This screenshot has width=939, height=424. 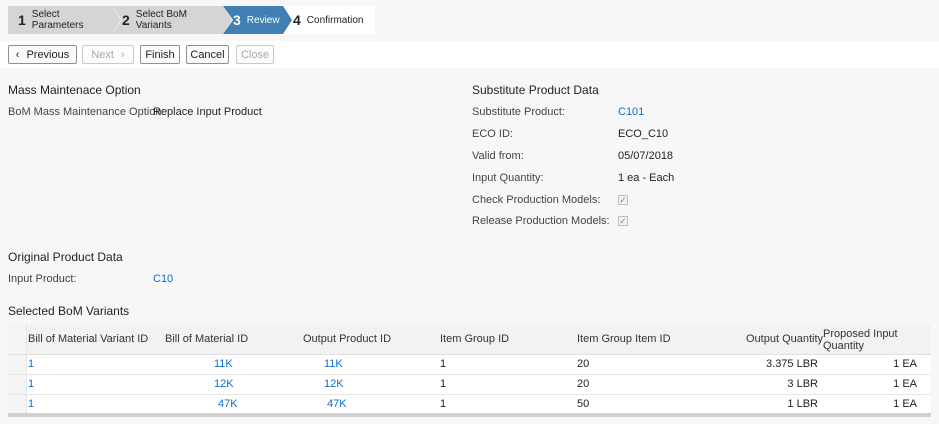 What do you see at coordinates (541, 221) in the screenshot?
I see `release-production-models-label: Release Production Models:` at bounding box center [541, 221].